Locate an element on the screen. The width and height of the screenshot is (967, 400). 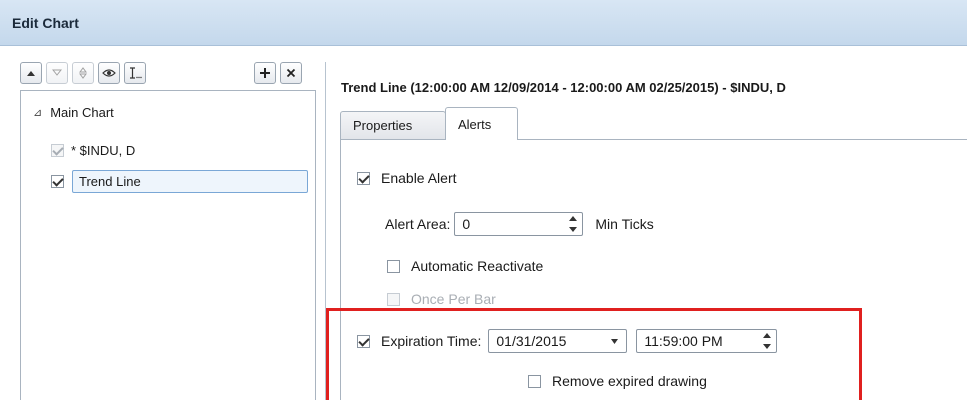
add-button is located at coordinates (265, 73).